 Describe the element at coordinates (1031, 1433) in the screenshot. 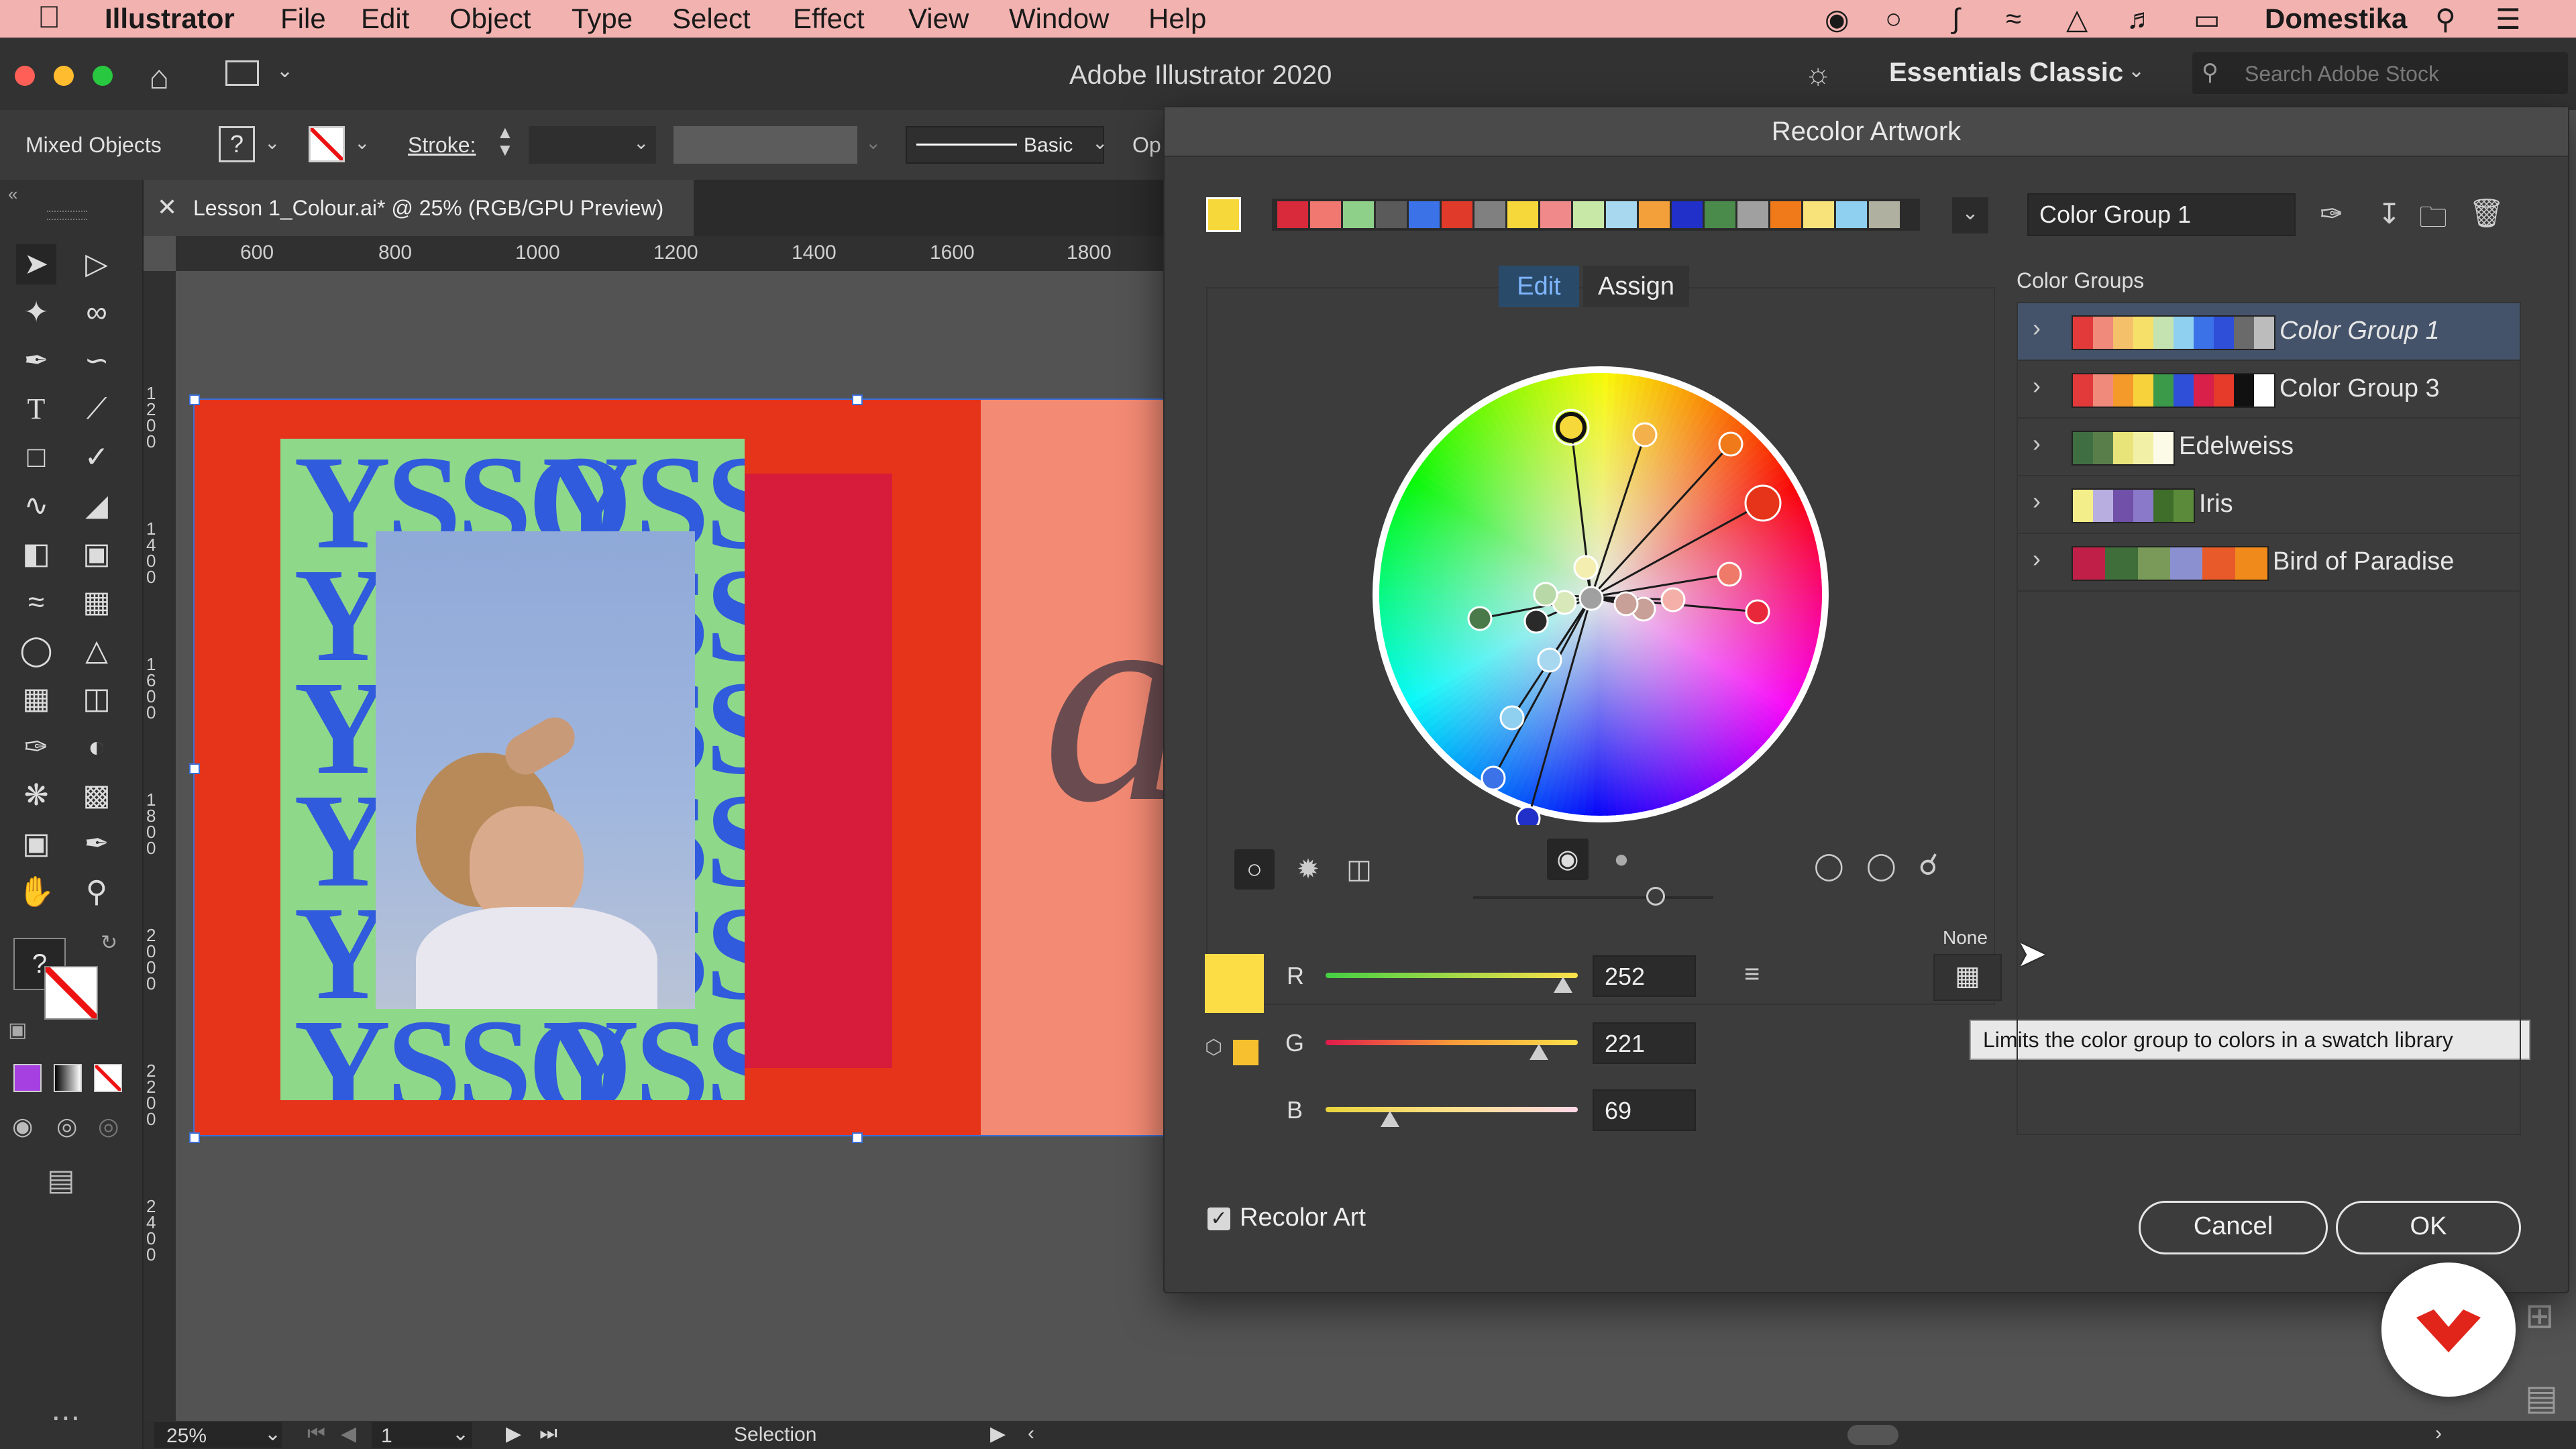

I see `scroll-left-icon: ‹` at that location.